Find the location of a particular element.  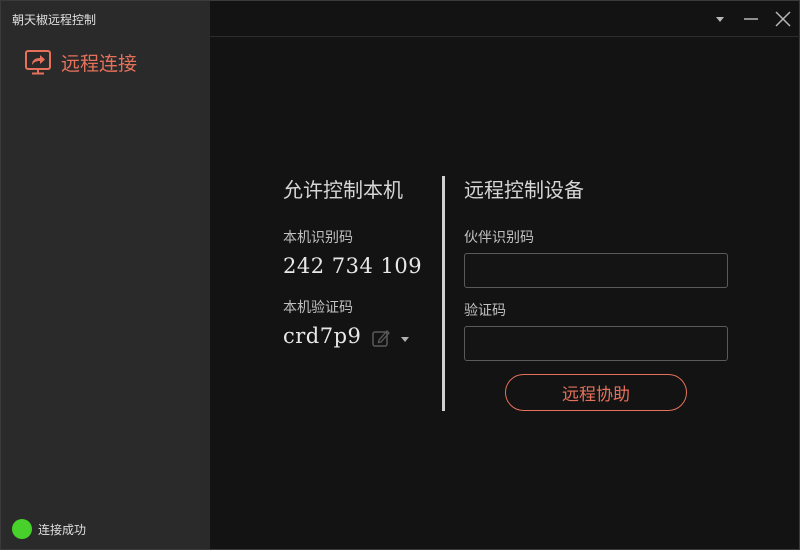

status-indicator-icon is located at coordinates (22, 529).